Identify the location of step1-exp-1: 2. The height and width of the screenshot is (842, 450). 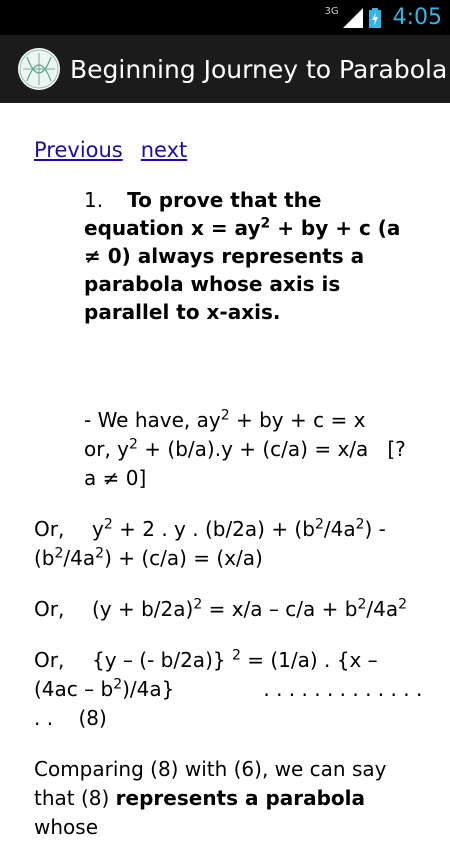
(108, 524).